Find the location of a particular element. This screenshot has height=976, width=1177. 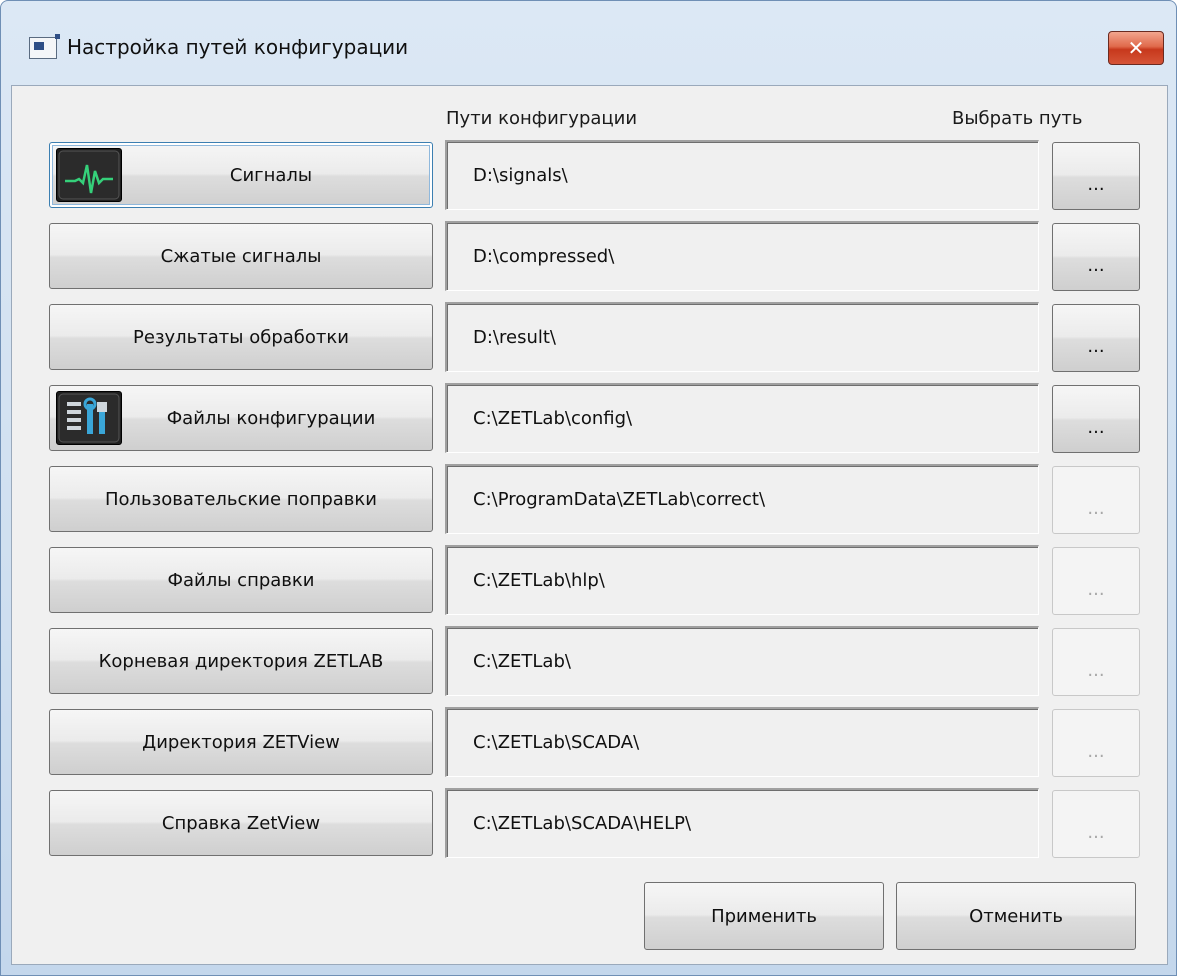

zetview-dir-button: Директория ZETView is located at coordinates (241, 742).